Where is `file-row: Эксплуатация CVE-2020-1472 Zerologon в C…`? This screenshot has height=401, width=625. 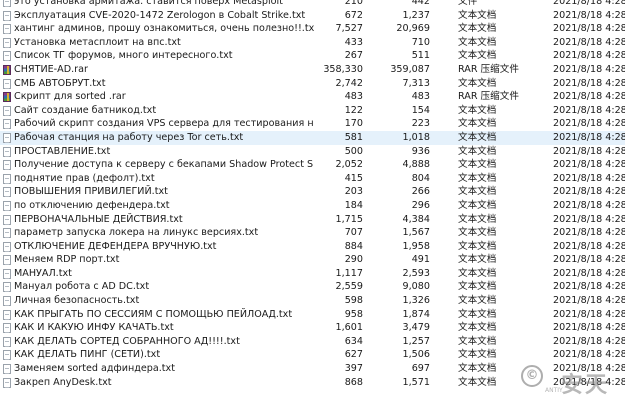
file-row: Эксплуатация CVE-2020-1472 Zerologon в C… is located at coordinates (312, 16).